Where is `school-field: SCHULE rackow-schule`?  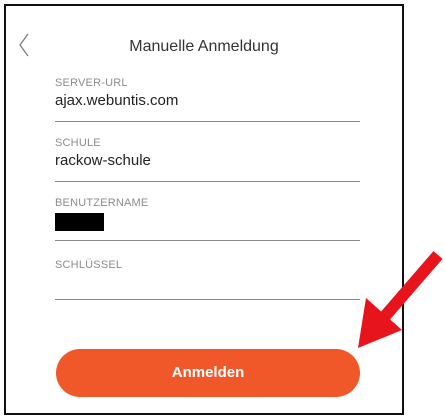 school-field: SCHULE rackow-schule is located at coordinates (207, 159).